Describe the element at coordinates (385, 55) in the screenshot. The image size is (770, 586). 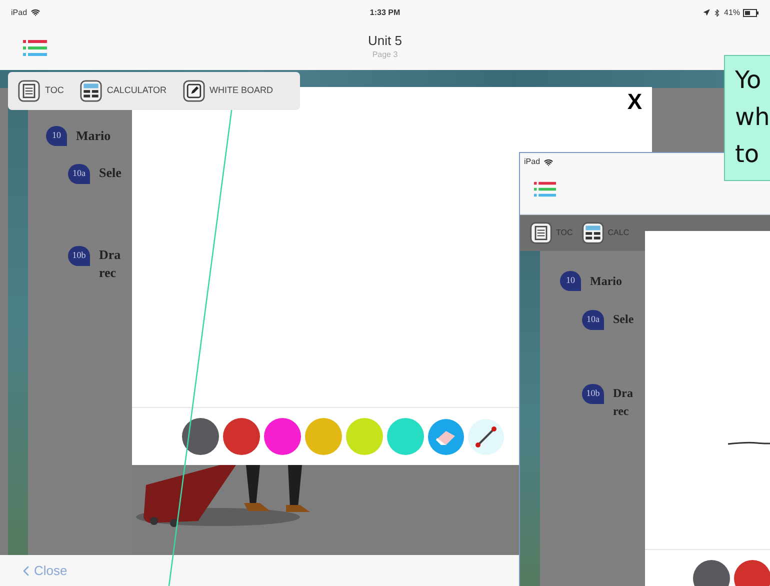
I see `page-subtitle: Page 3` at that location.